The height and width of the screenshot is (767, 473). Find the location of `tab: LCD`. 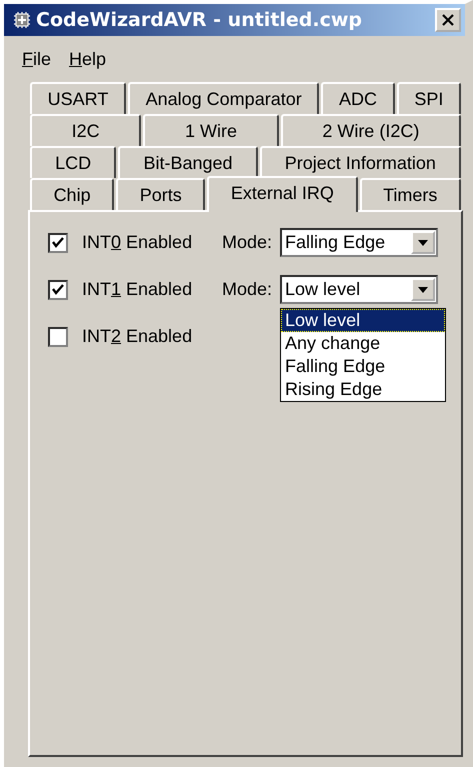

tab: LCD is located at coordinates (73, 162).